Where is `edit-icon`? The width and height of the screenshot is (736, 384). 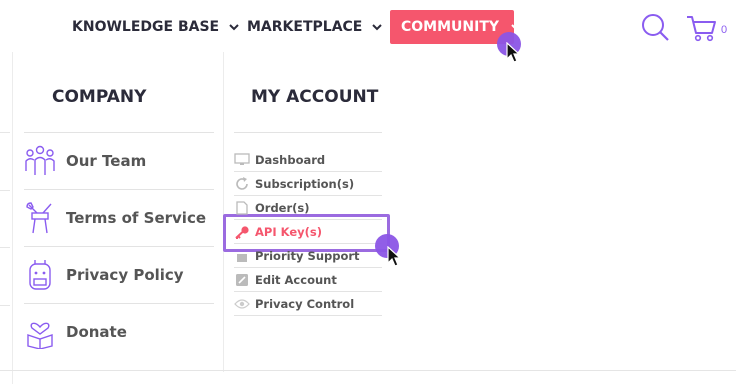
edit-icon is located at coordinates (242, 280).